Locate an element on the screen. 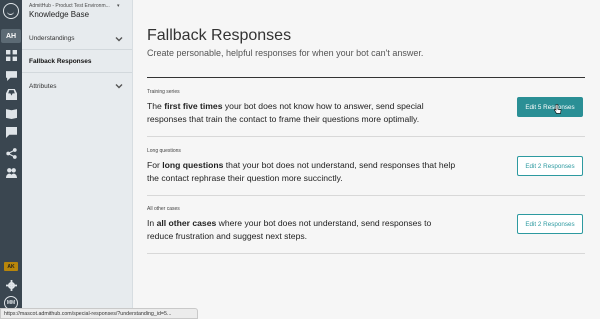 This screenshot has height=319, width=600. nav-item-label: Attributes is located at coordinates (43, 86).